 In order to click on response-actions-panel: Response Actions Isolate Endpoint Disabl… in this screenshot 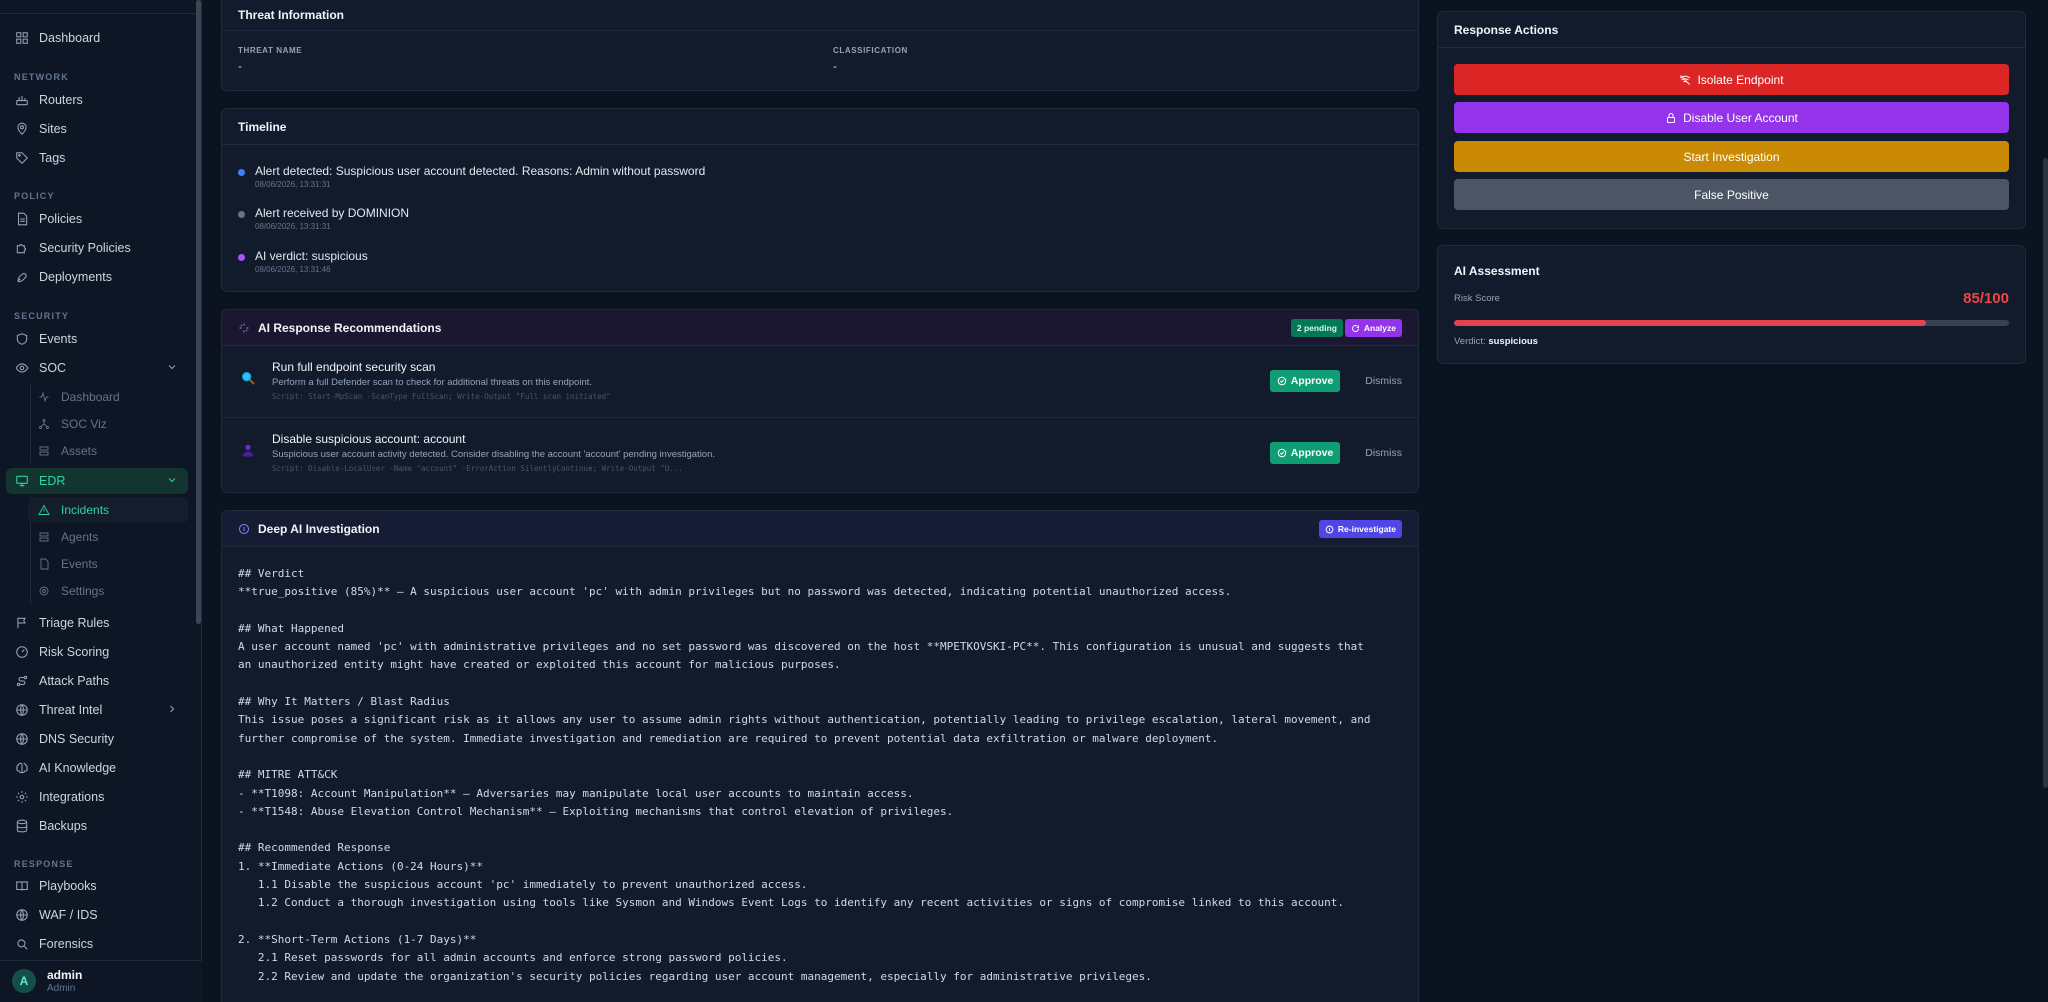, I will do `click(1731, 120)`.